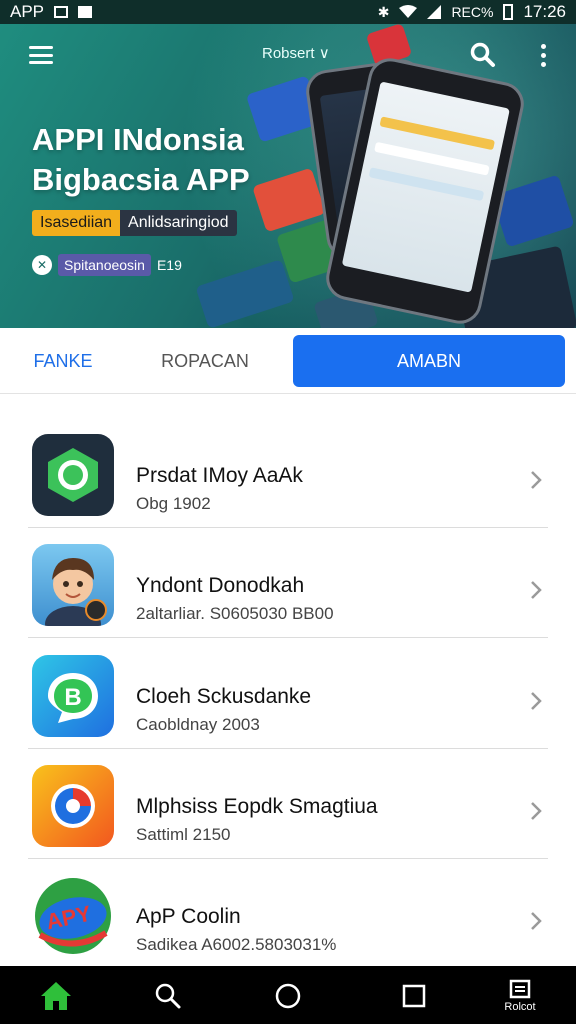  What do you see at coordinates (73, 916) in the screenshot?
I see `app-icon-apy-badge: APY` at bounding box center [73, 916].